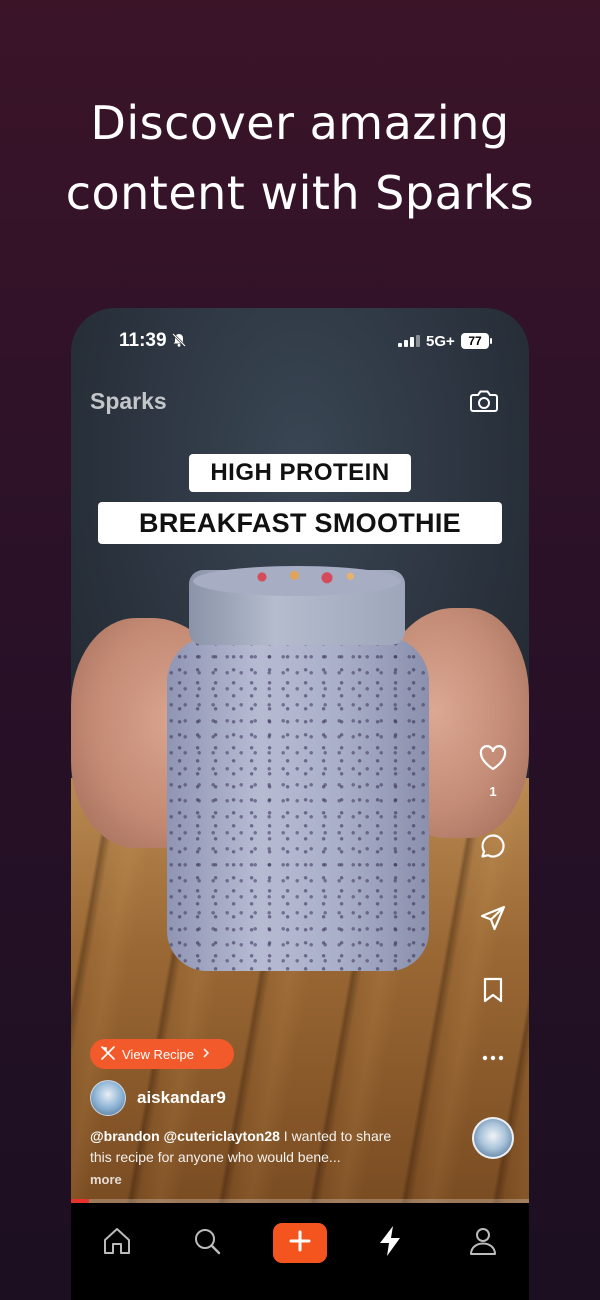 This screenshot has height=1300, width=600. I want to click on tab-search, so click(207, 1243).